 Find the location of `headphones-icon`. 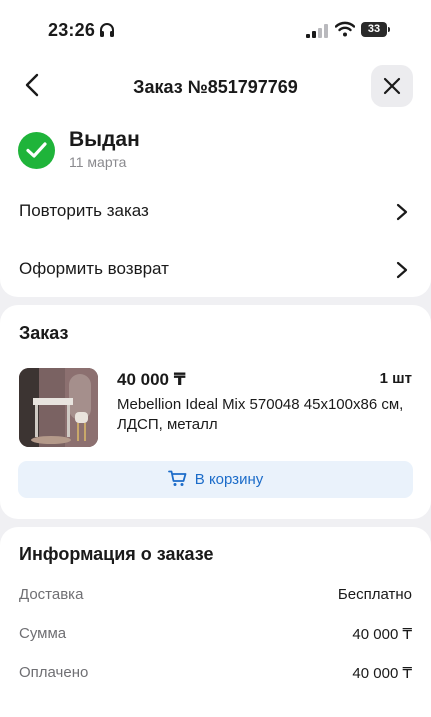

headphones-icon is located at coordinates (107, 30).